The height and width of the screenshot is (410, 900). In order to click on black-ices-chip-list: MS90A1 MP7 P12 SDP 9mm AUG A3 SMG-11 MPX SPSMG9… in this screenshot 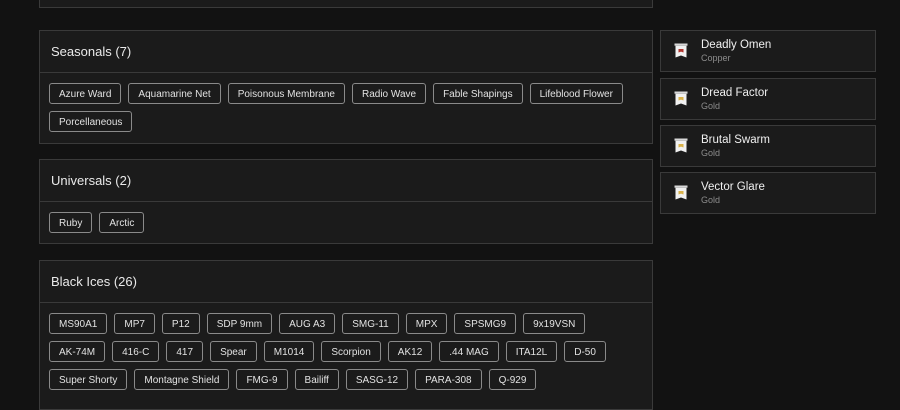, I will do `click(346, 346)`.